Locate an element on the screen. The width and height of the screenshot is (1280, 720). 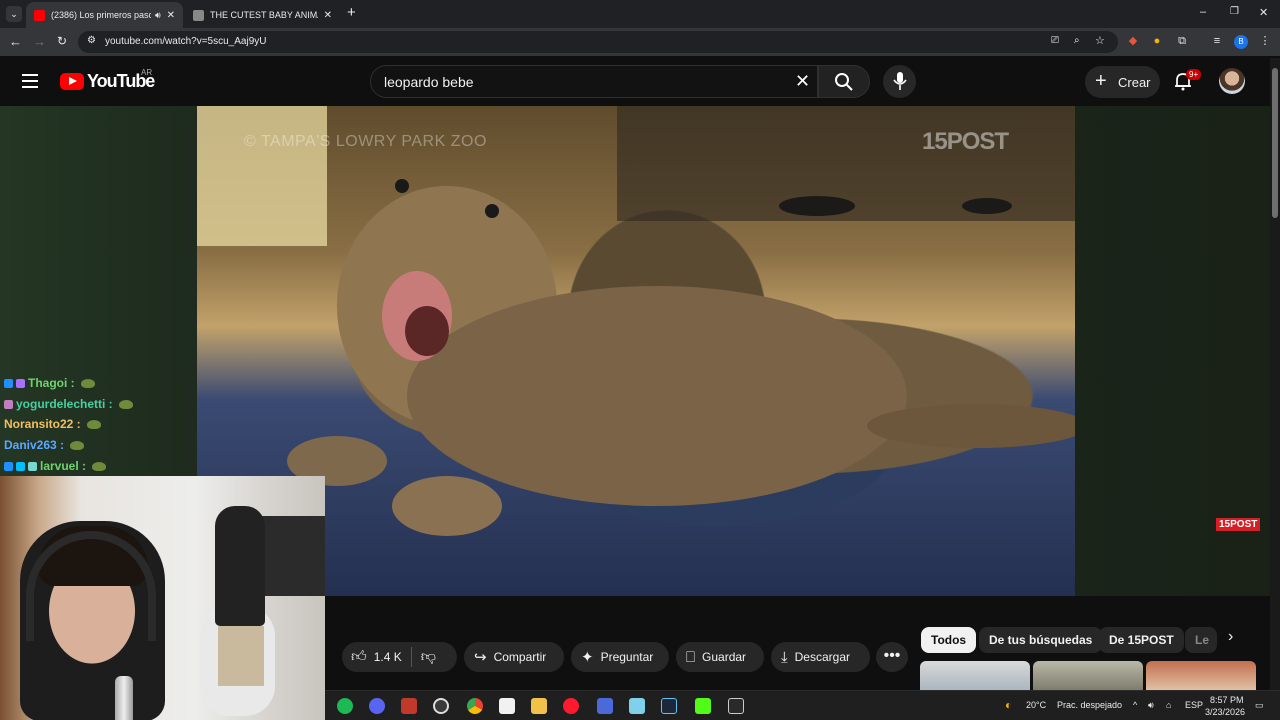
volume-icon: 🔊︎ is located at coordinates (1151, 705).